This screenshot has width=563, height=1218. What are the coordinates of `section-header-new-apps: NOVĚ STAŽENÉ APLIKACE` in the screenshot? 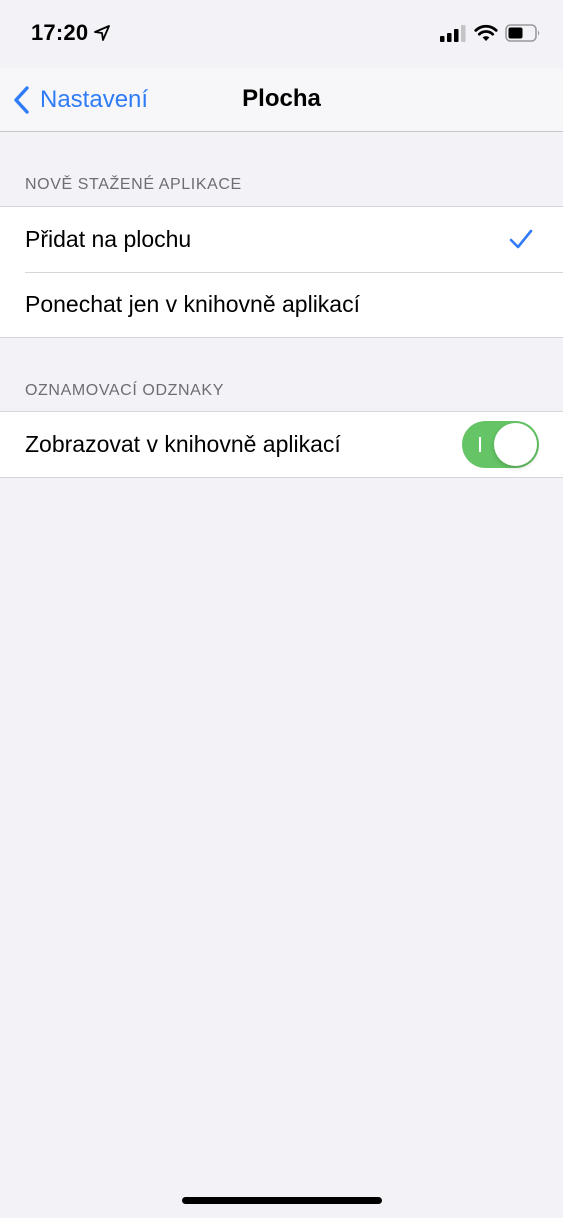 It's located at (133, 184).